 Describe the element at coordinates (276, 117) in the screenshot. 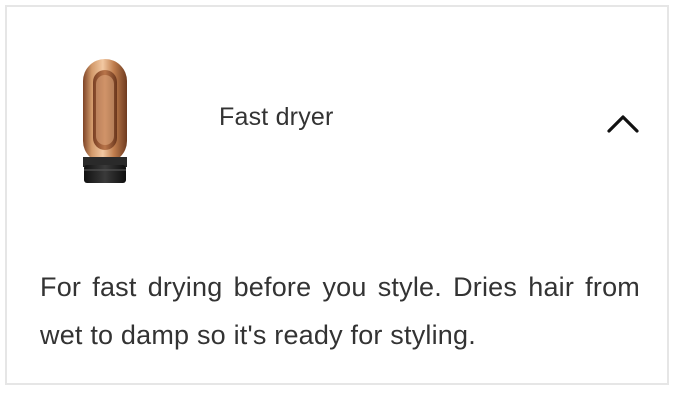

I see `accordion-title: Fast dryer` at that location.